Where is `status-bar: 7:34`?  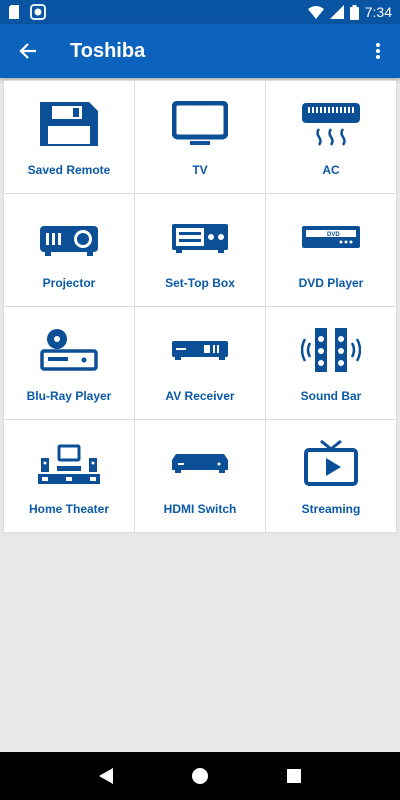
status-bar: 7:34 is located at coordinates (200, 12).